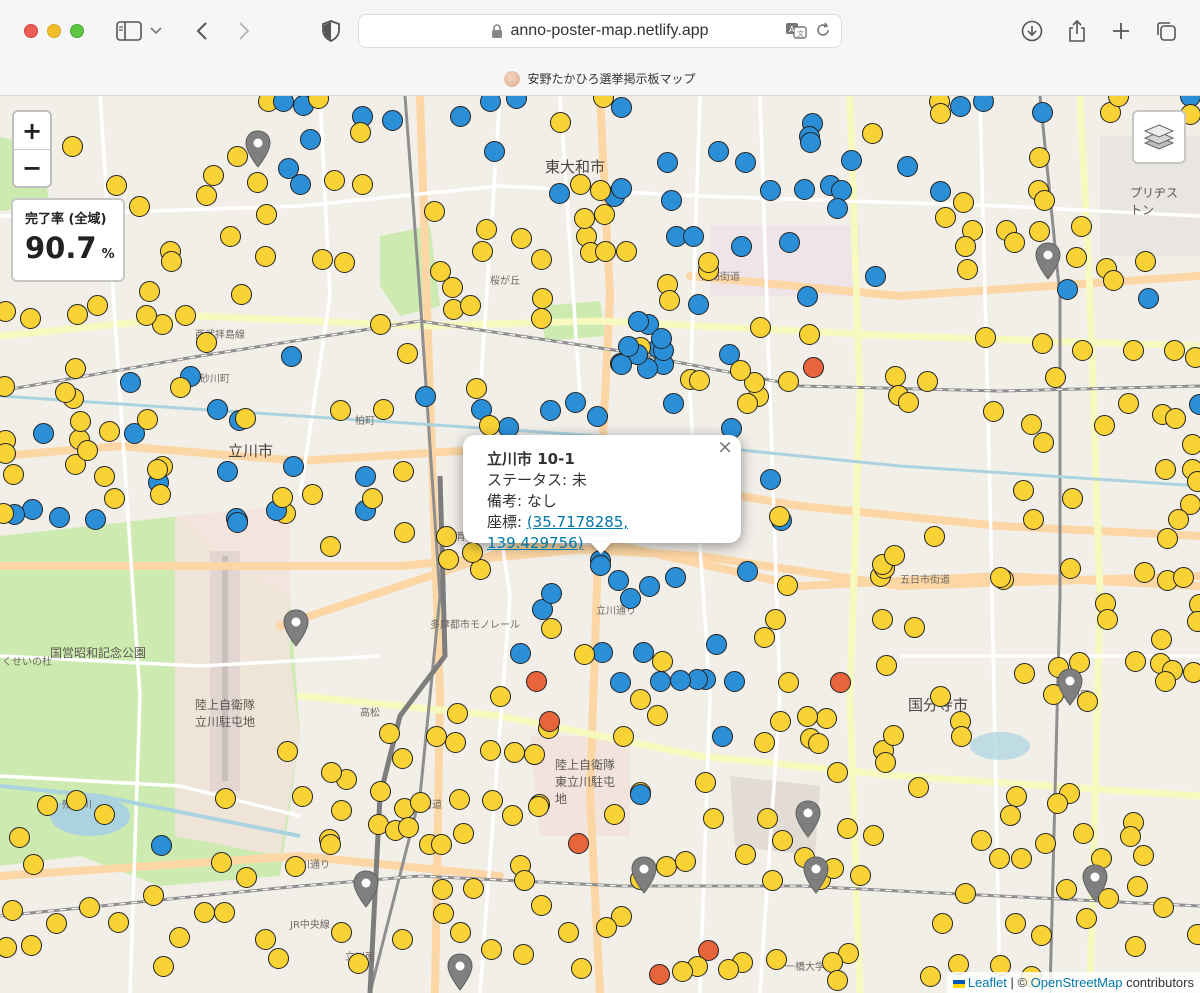 This screenshot has width=1200, height=993. Describe the element at coordinates (1077, 31) in the screenshot. I see `share-icon` at that location.